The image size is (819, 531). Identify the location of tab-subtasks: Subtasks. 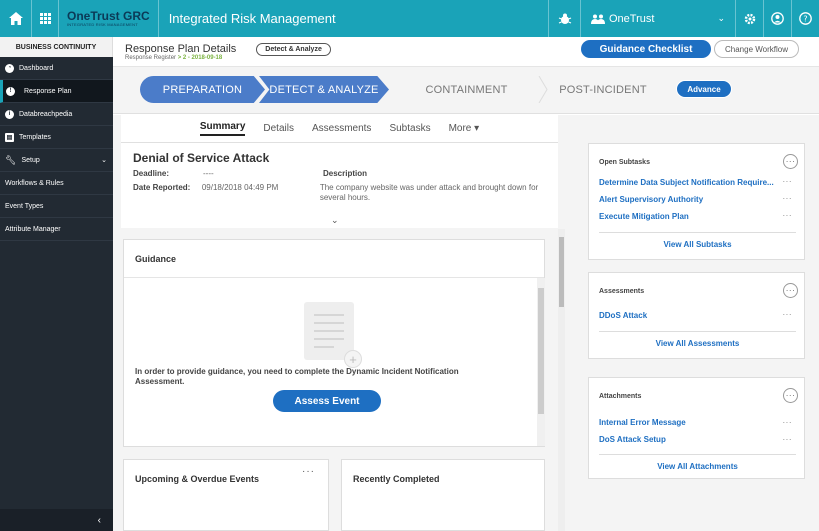
(409, 128).